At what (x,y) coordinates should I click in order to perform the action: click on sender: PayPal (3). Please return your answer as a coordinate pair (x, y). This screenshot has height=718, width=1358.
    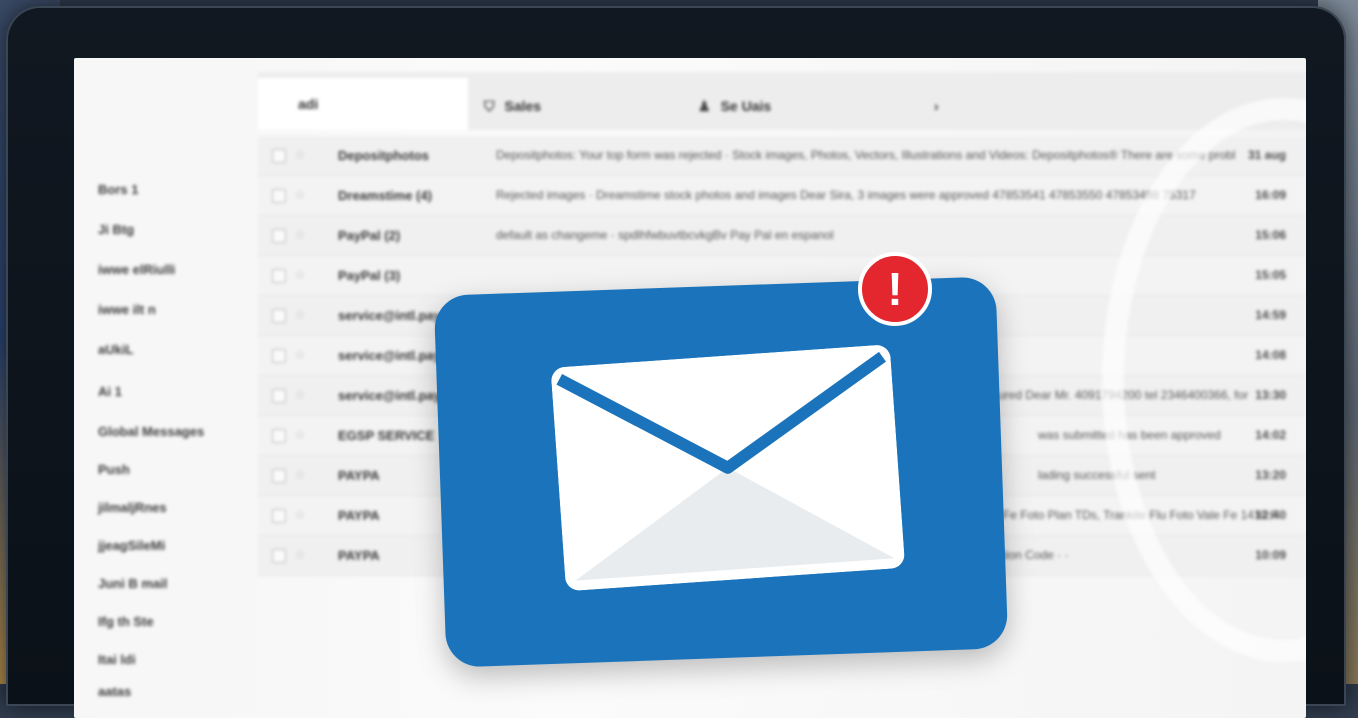
    Looking at the image, I should click on (369, 275).